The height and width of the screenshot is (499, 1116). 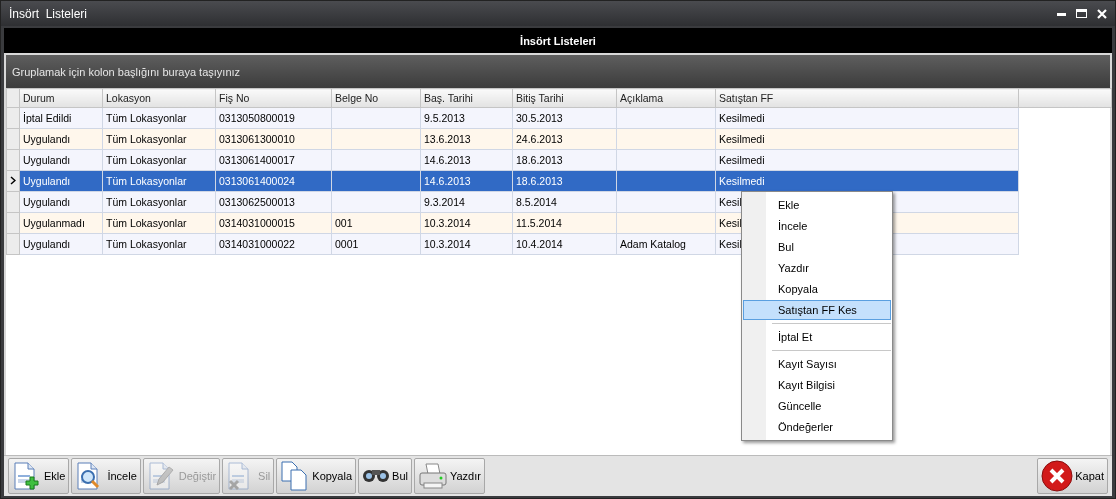 What do you see at coordinates (1061, 13) in the screenshot?
I see `minimize-icon` at bounding box center [1061, 13].